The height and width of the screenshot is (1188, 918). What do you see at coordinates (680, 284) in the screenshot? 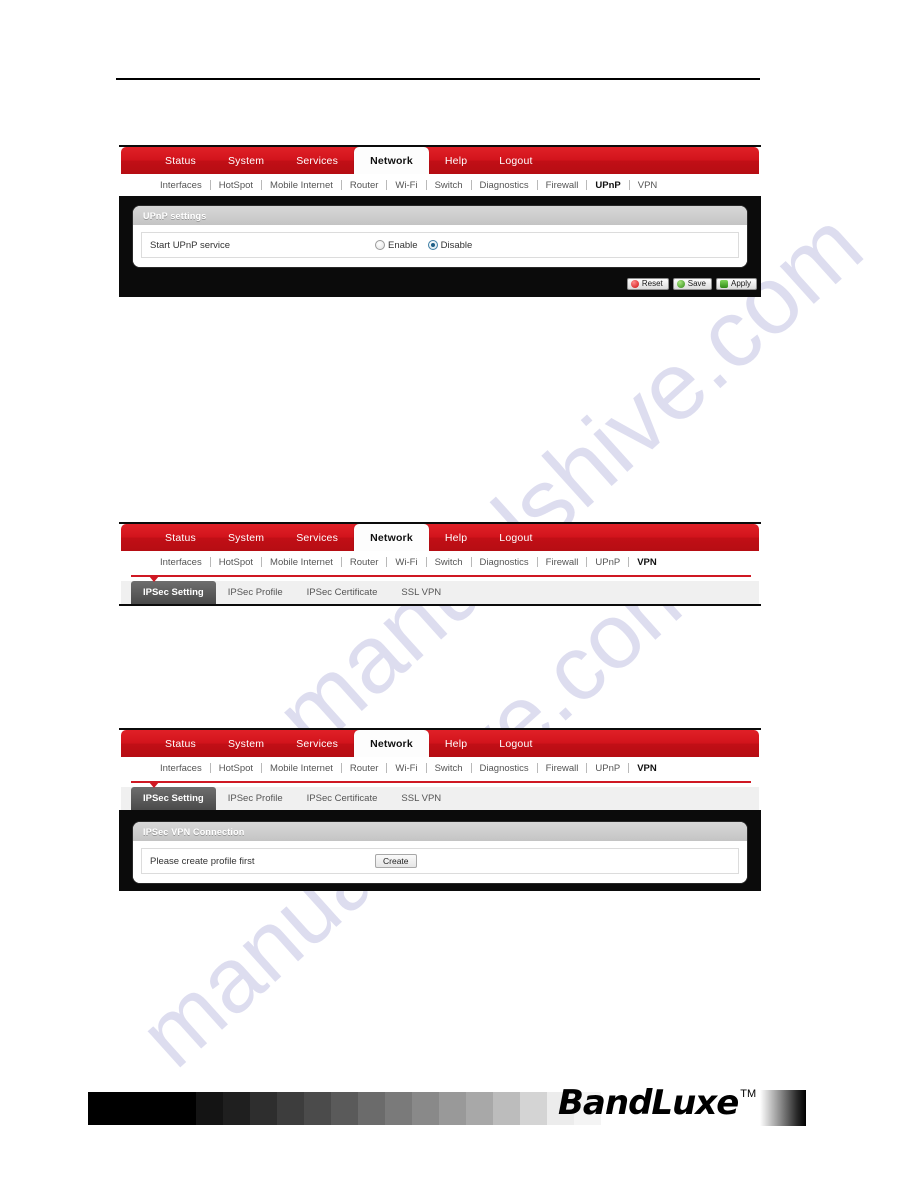
I see `save-icon` at bounding box center [680, 284].